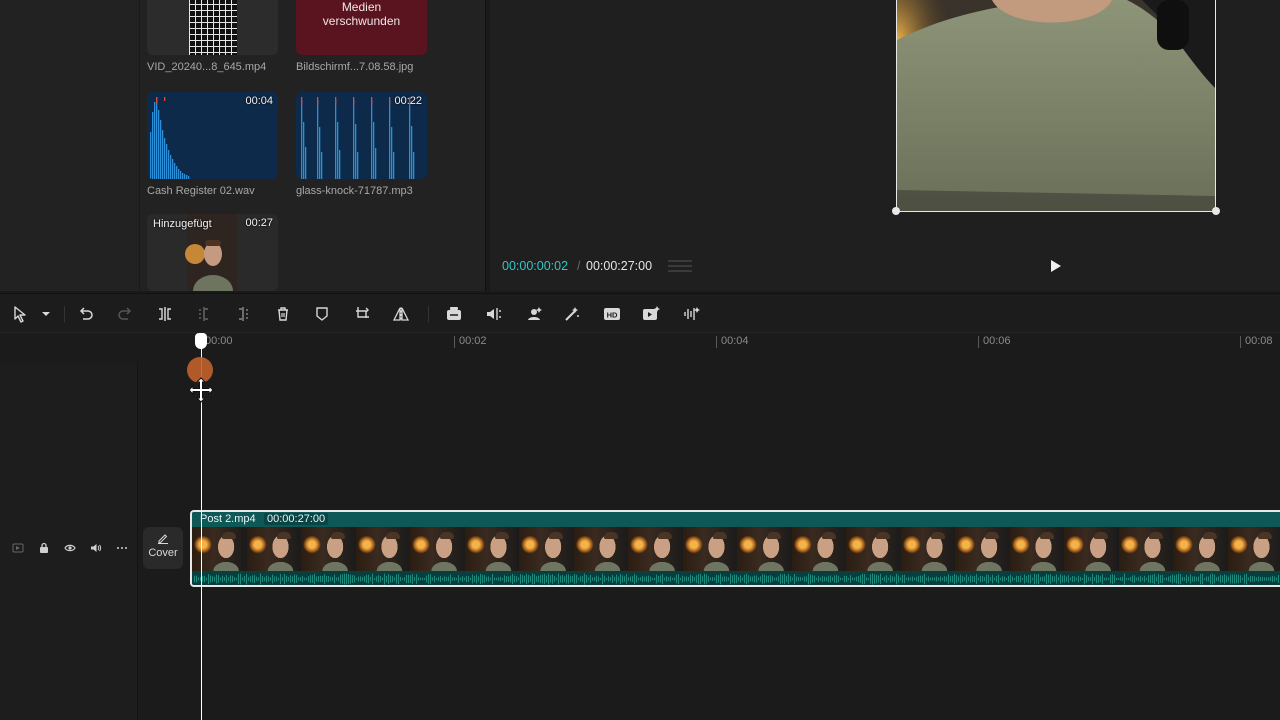  I want to click on timeline-toolbar: HD, so click(640, 313).